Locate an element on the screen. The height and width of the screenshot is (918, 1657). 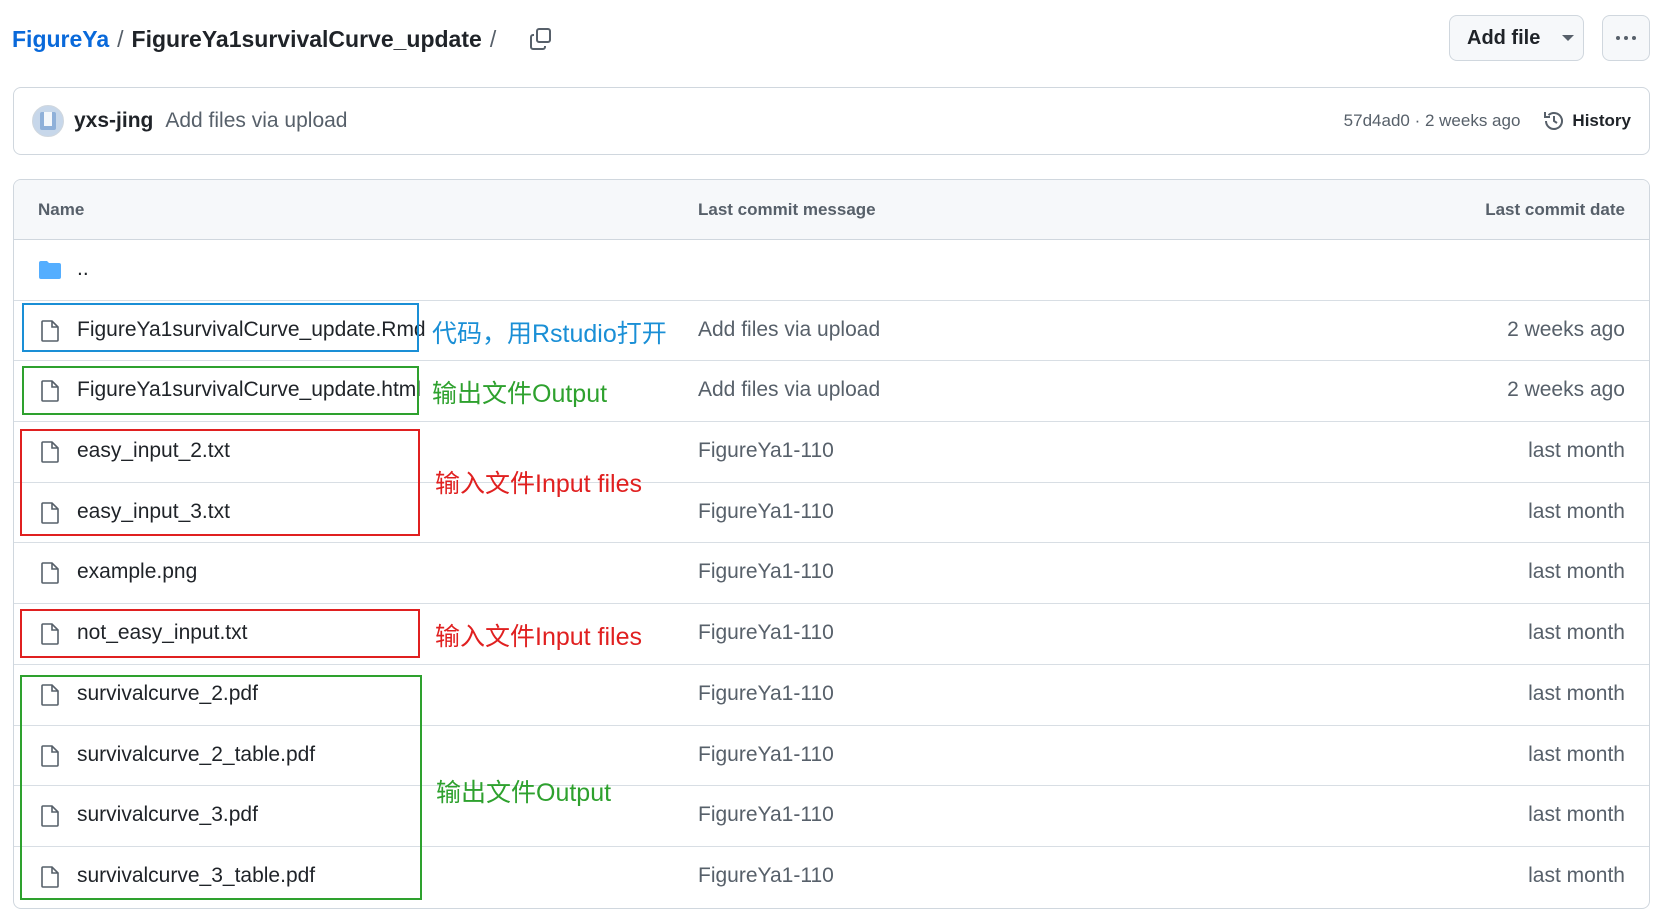
copy-icon is located at coordinates (541, 39).